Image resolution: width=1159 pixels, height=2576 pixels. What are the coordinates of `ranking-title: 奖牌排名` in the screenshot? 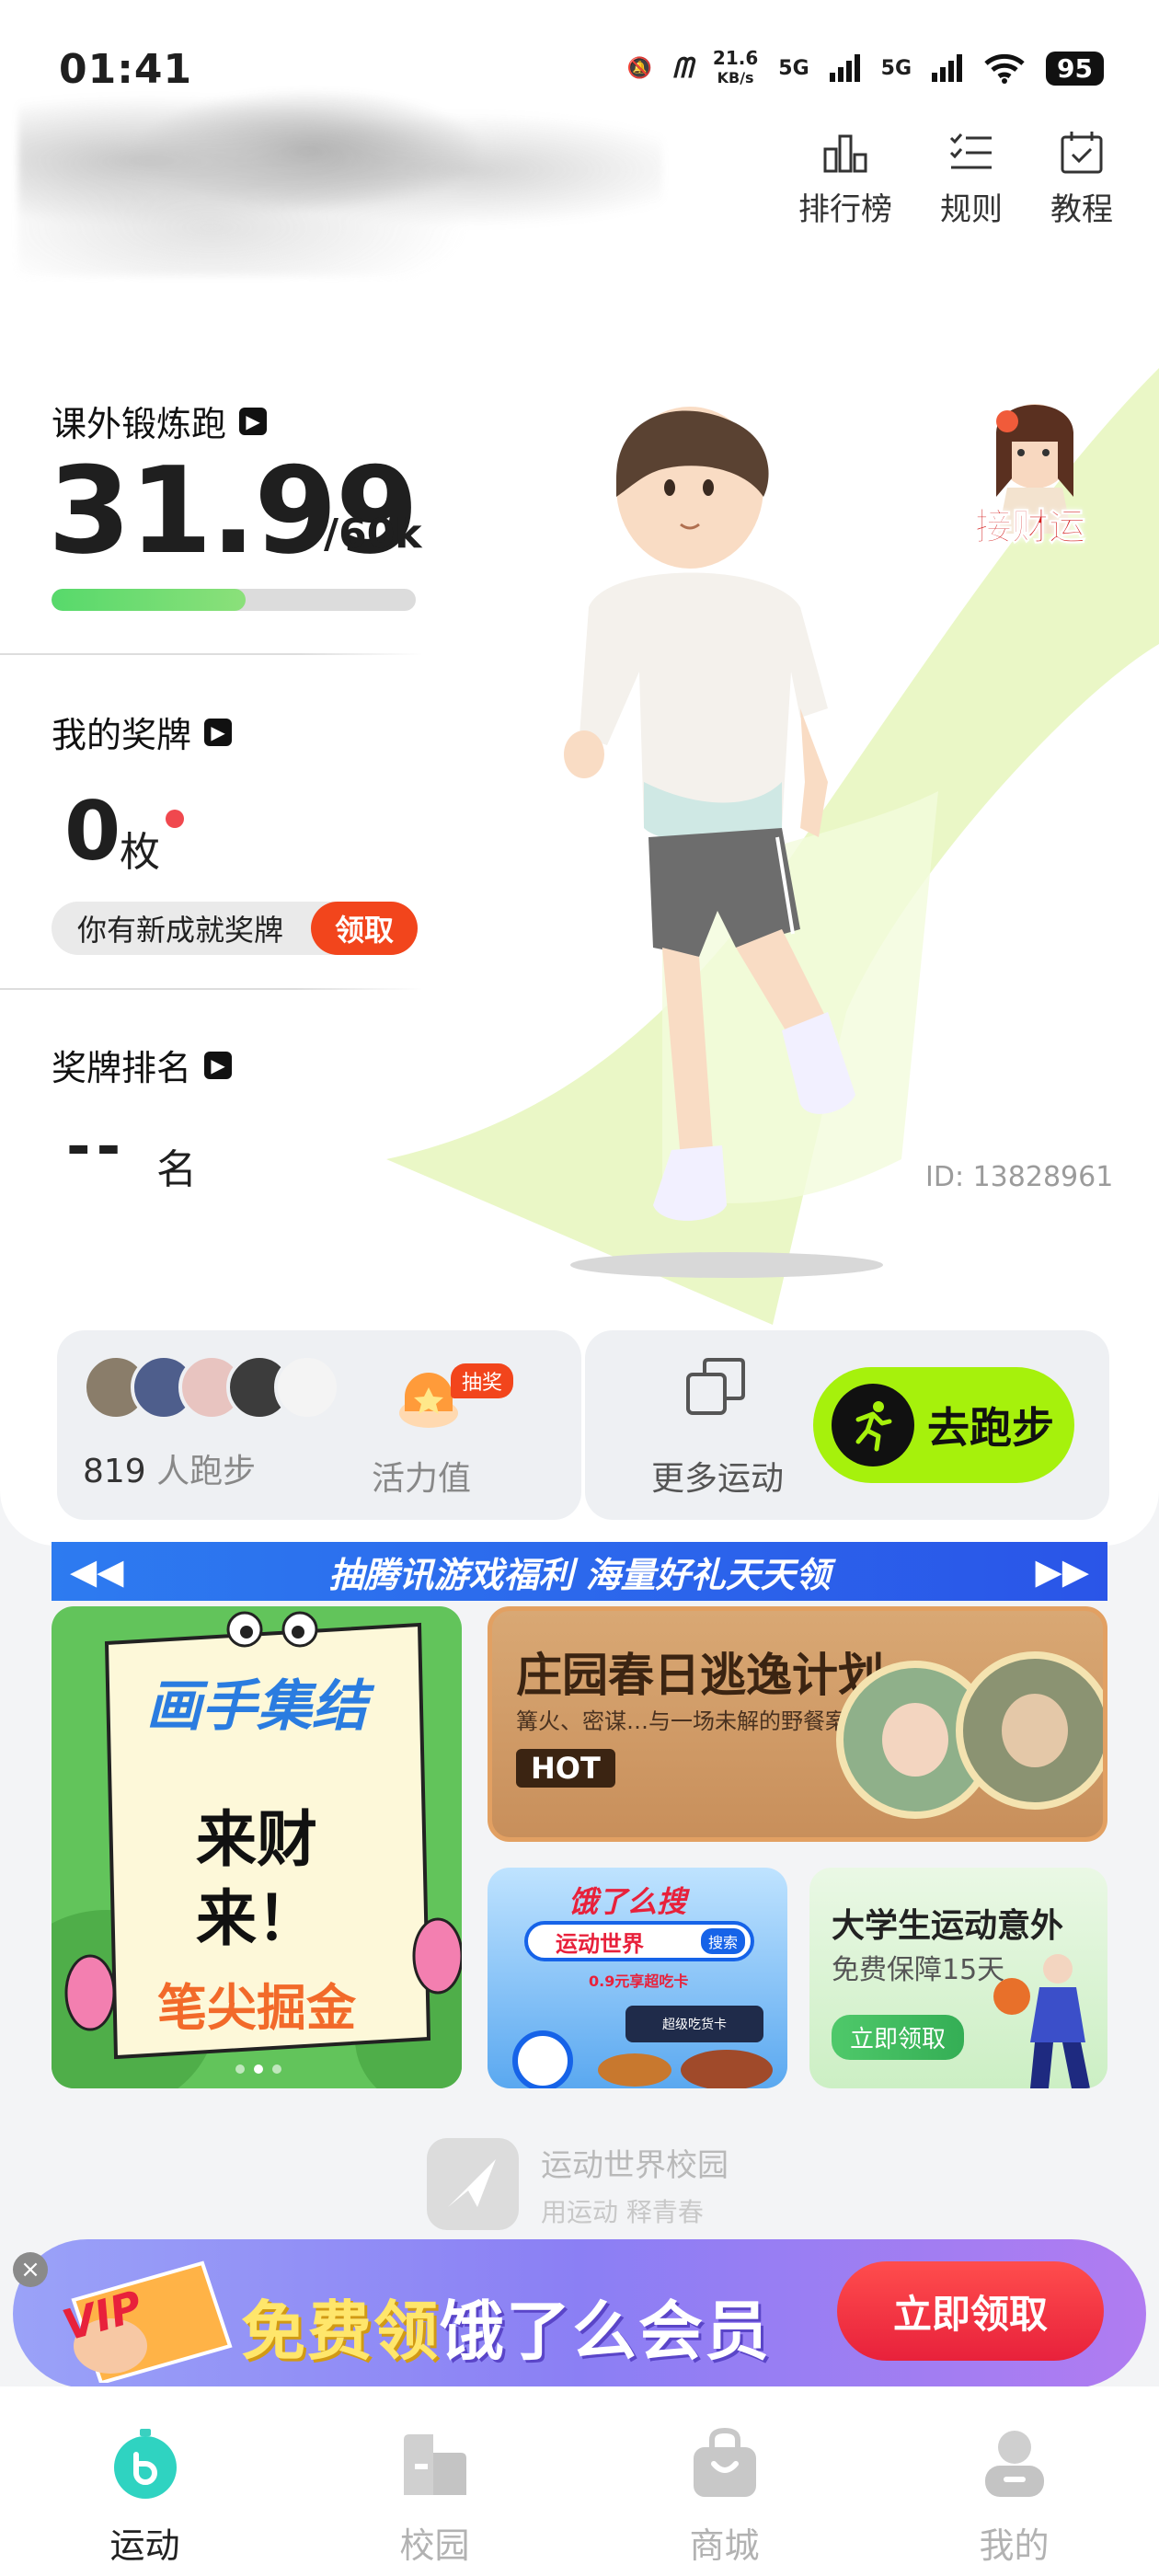 It's located at (122, 1068).